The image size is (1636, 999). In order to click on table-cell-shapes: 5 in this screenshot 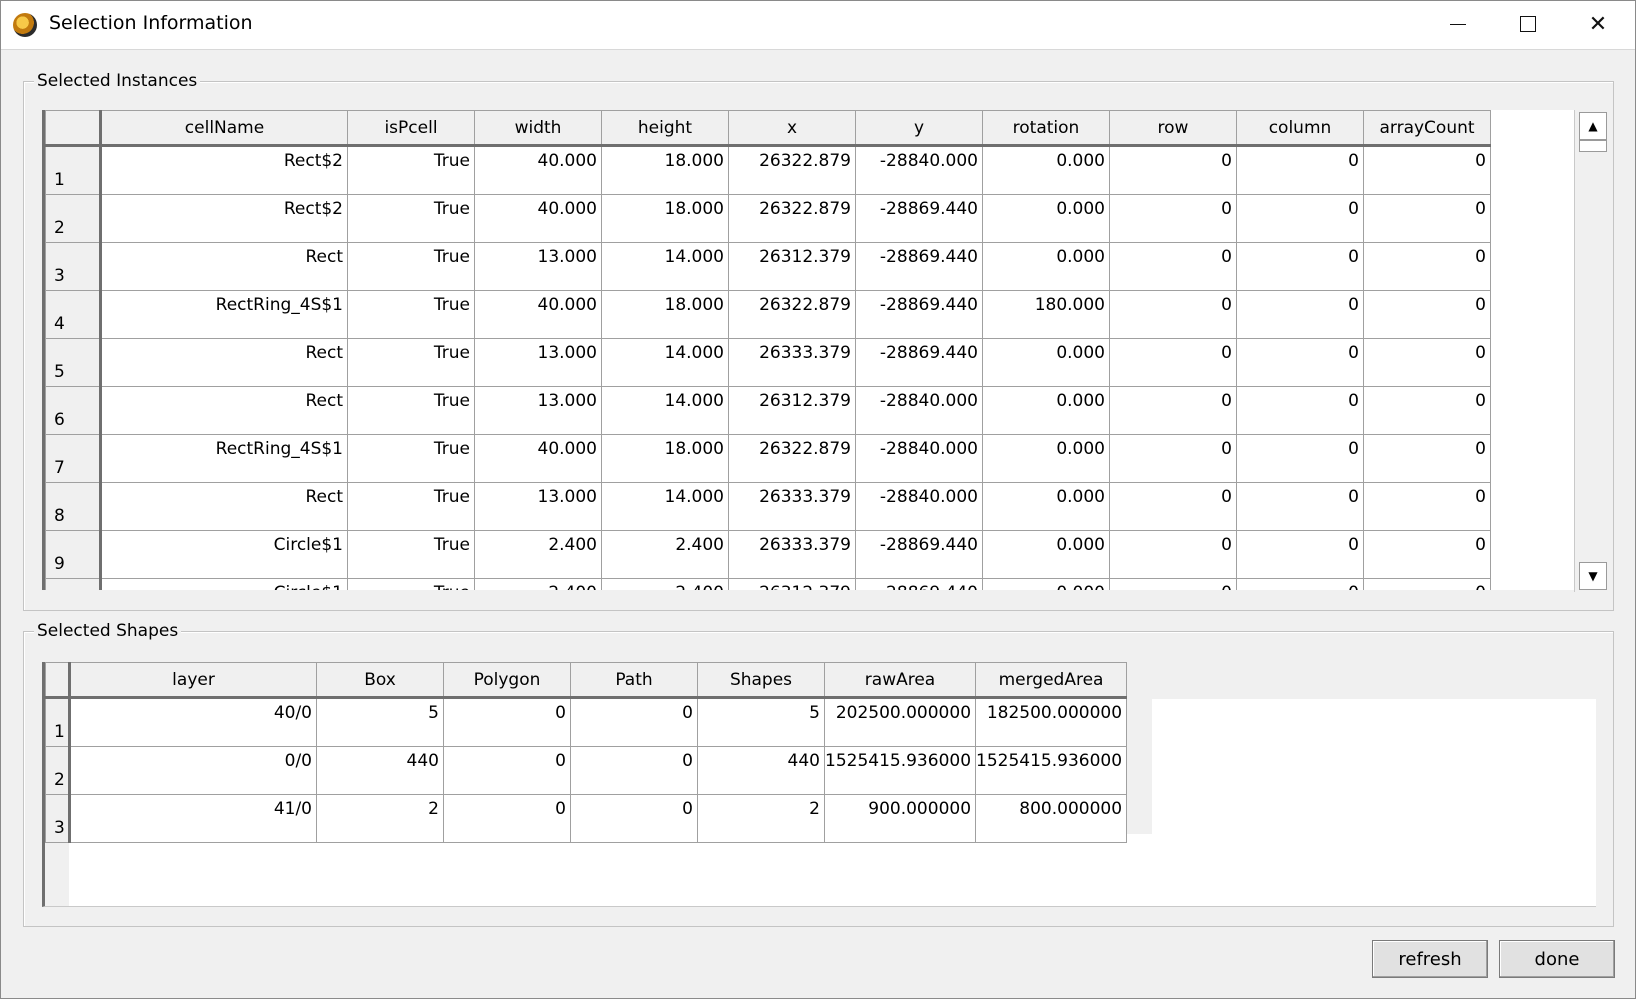, I will do `click(761, 722)`.